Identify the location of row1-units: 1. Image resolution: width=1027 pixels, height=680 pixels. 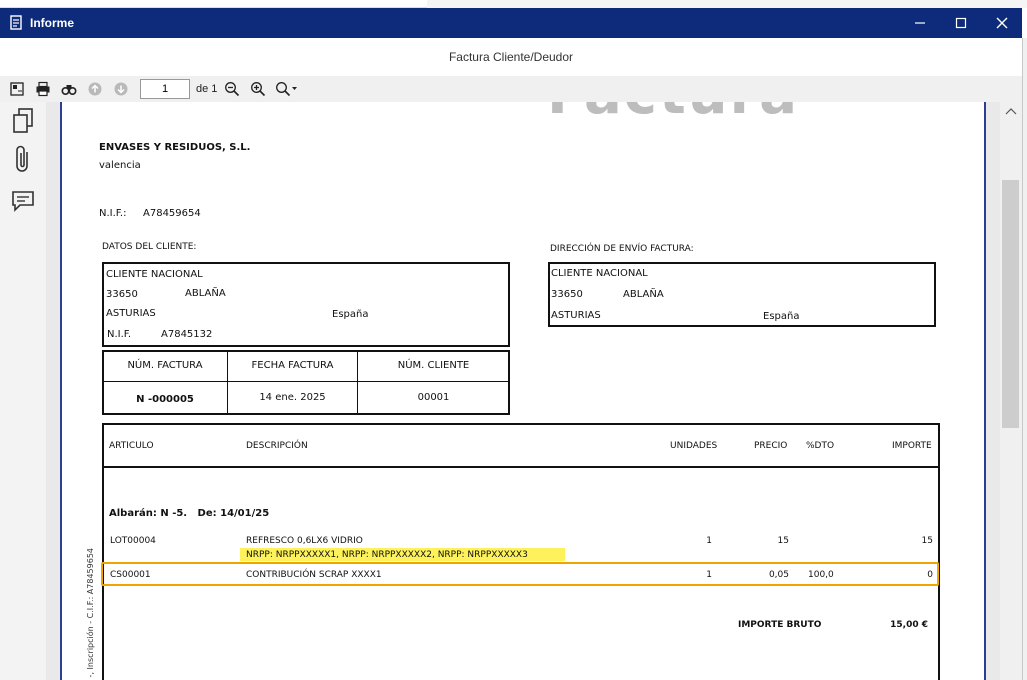
(709, 541).